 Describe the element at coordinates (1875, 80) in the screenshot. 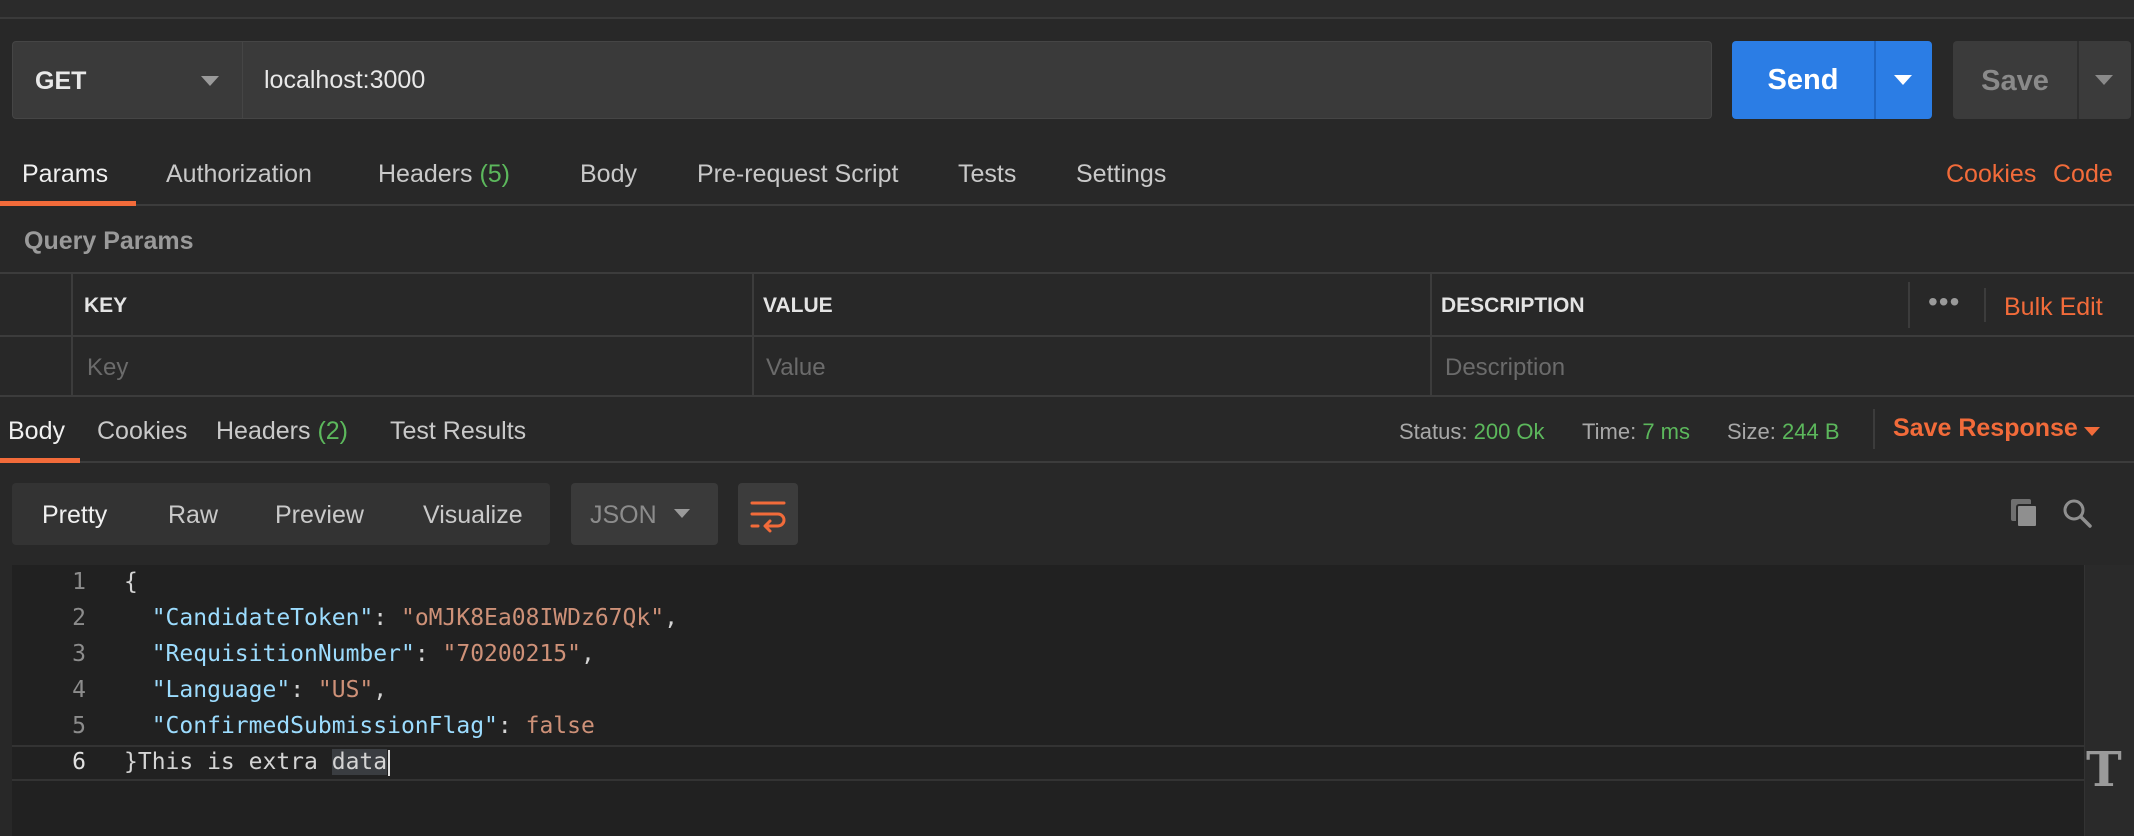

I see `send-divider` at that location.